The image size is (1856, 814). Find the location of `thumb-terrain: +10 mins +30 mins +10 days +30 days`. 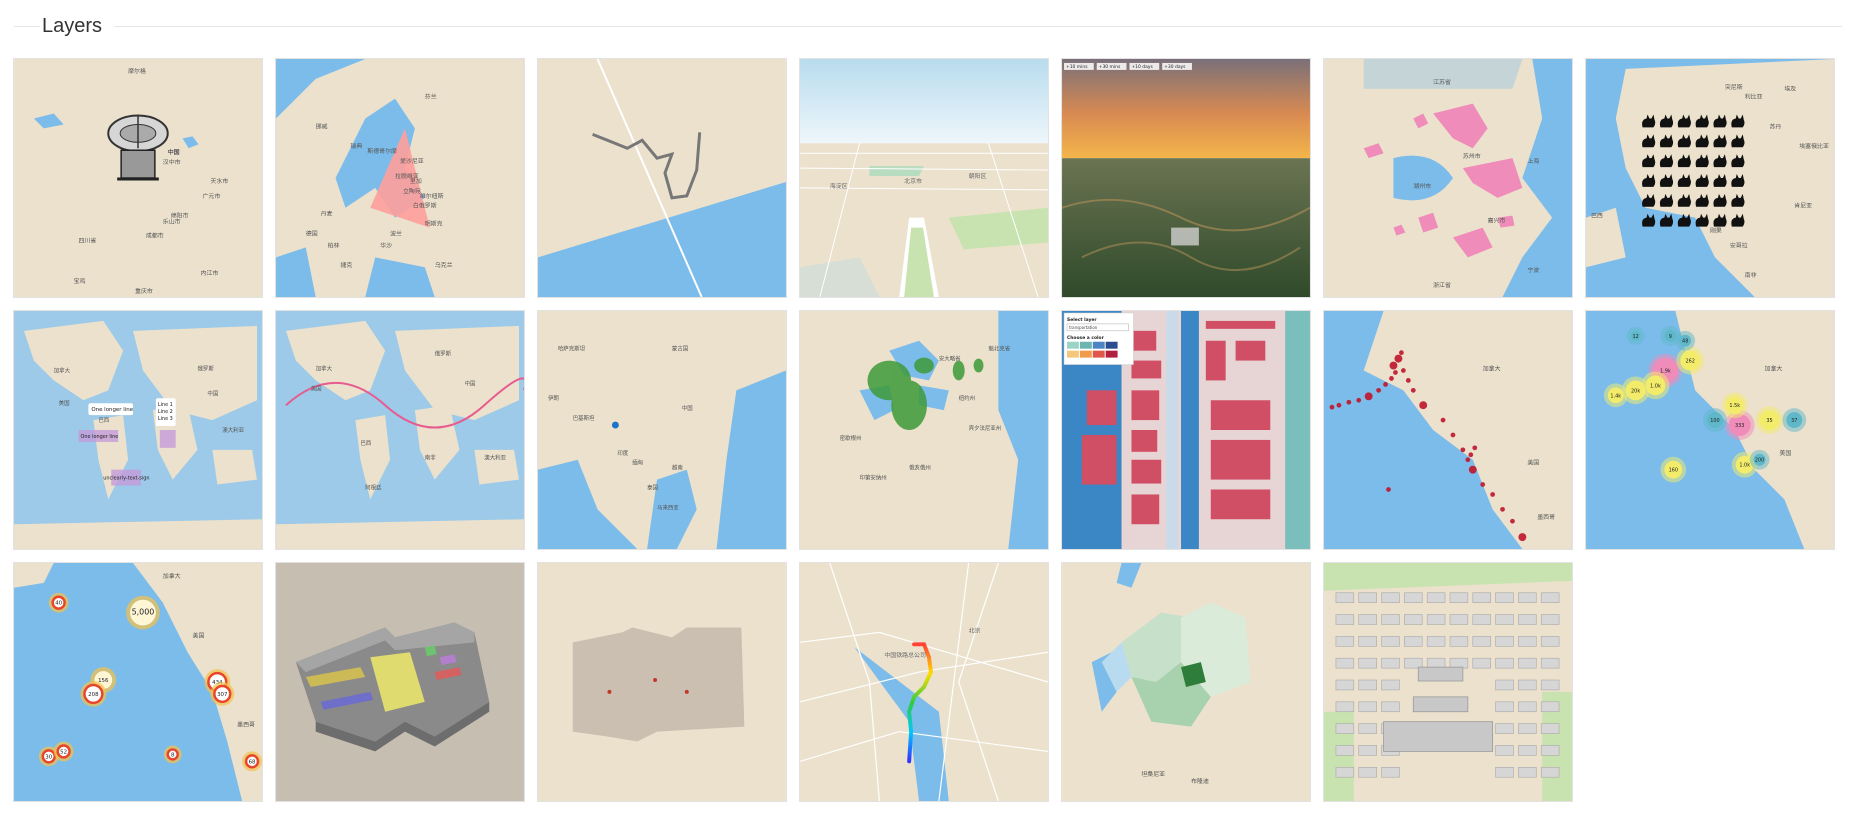

thumb-terrain: +10 mins +30 mins +10 days +30 days is located at coordinates (1186, 178).